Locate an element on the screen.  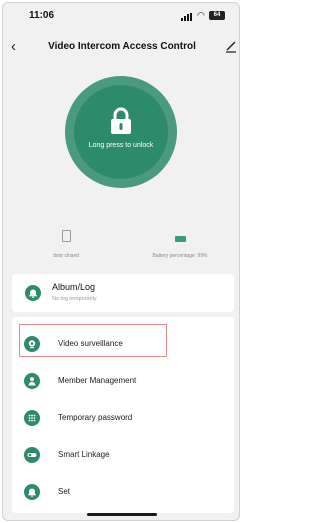
home-indicator is located at coordinates (122, 514).